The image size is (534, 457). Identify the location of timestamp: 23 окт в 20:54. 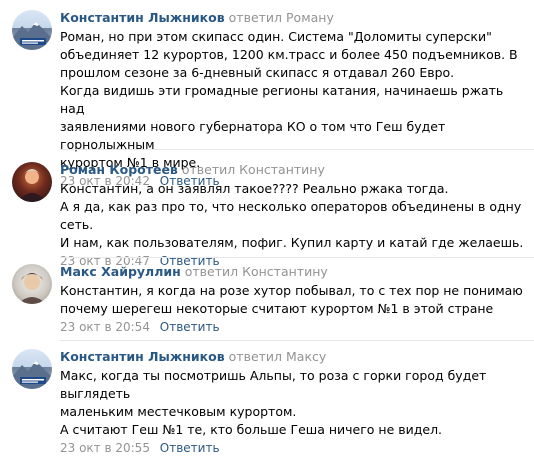
(105, 327).